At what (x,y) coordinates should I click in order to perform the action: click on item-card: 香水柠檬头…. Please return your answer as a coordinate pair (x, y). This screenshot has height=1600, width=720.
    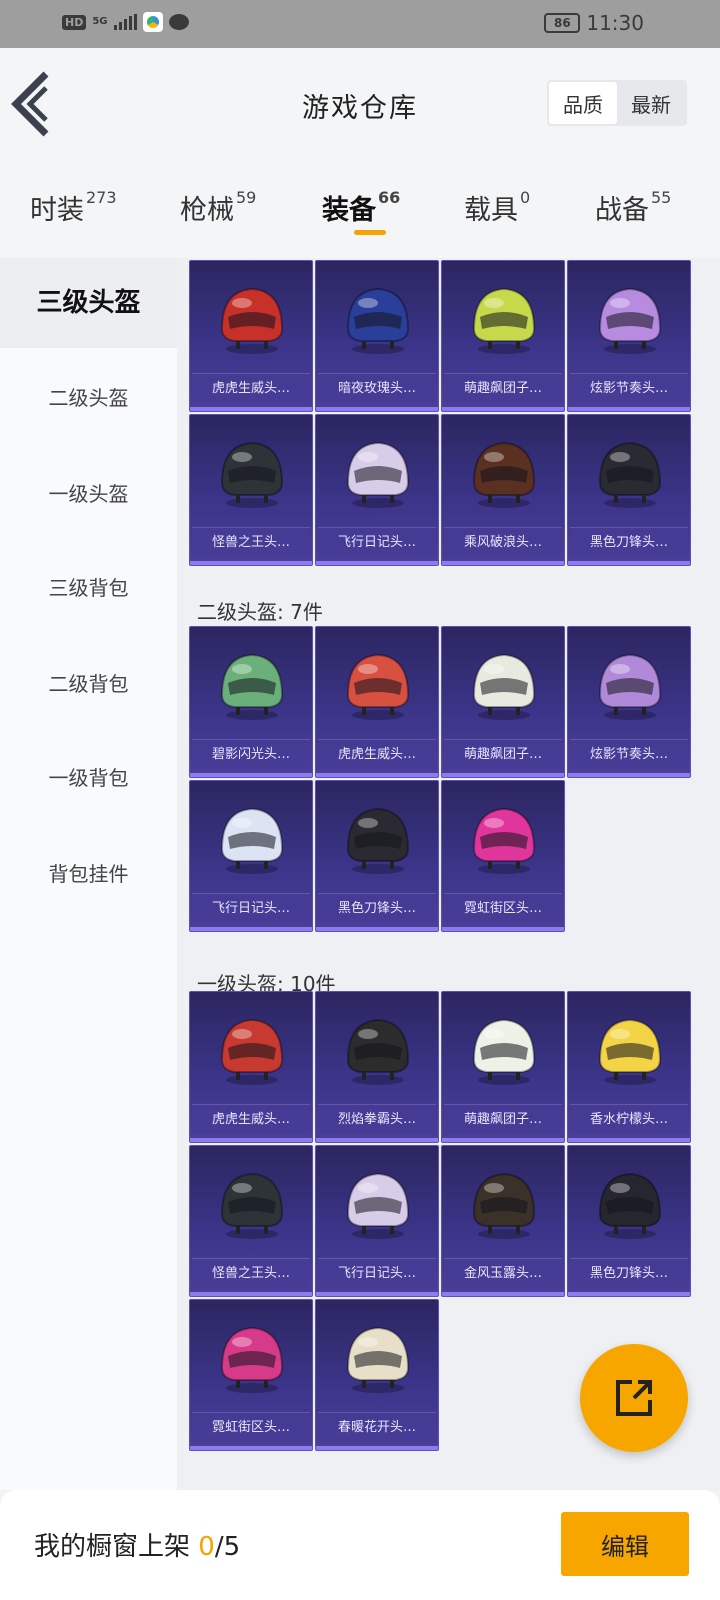
    Looking at the image, I should click on (629, 1067).